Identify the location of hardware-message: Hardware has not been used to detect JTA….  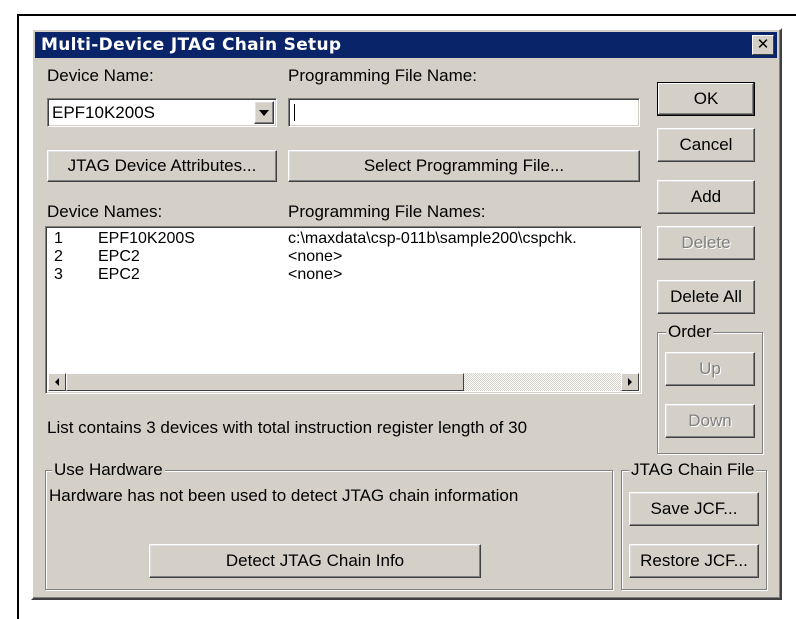
(284, 495).